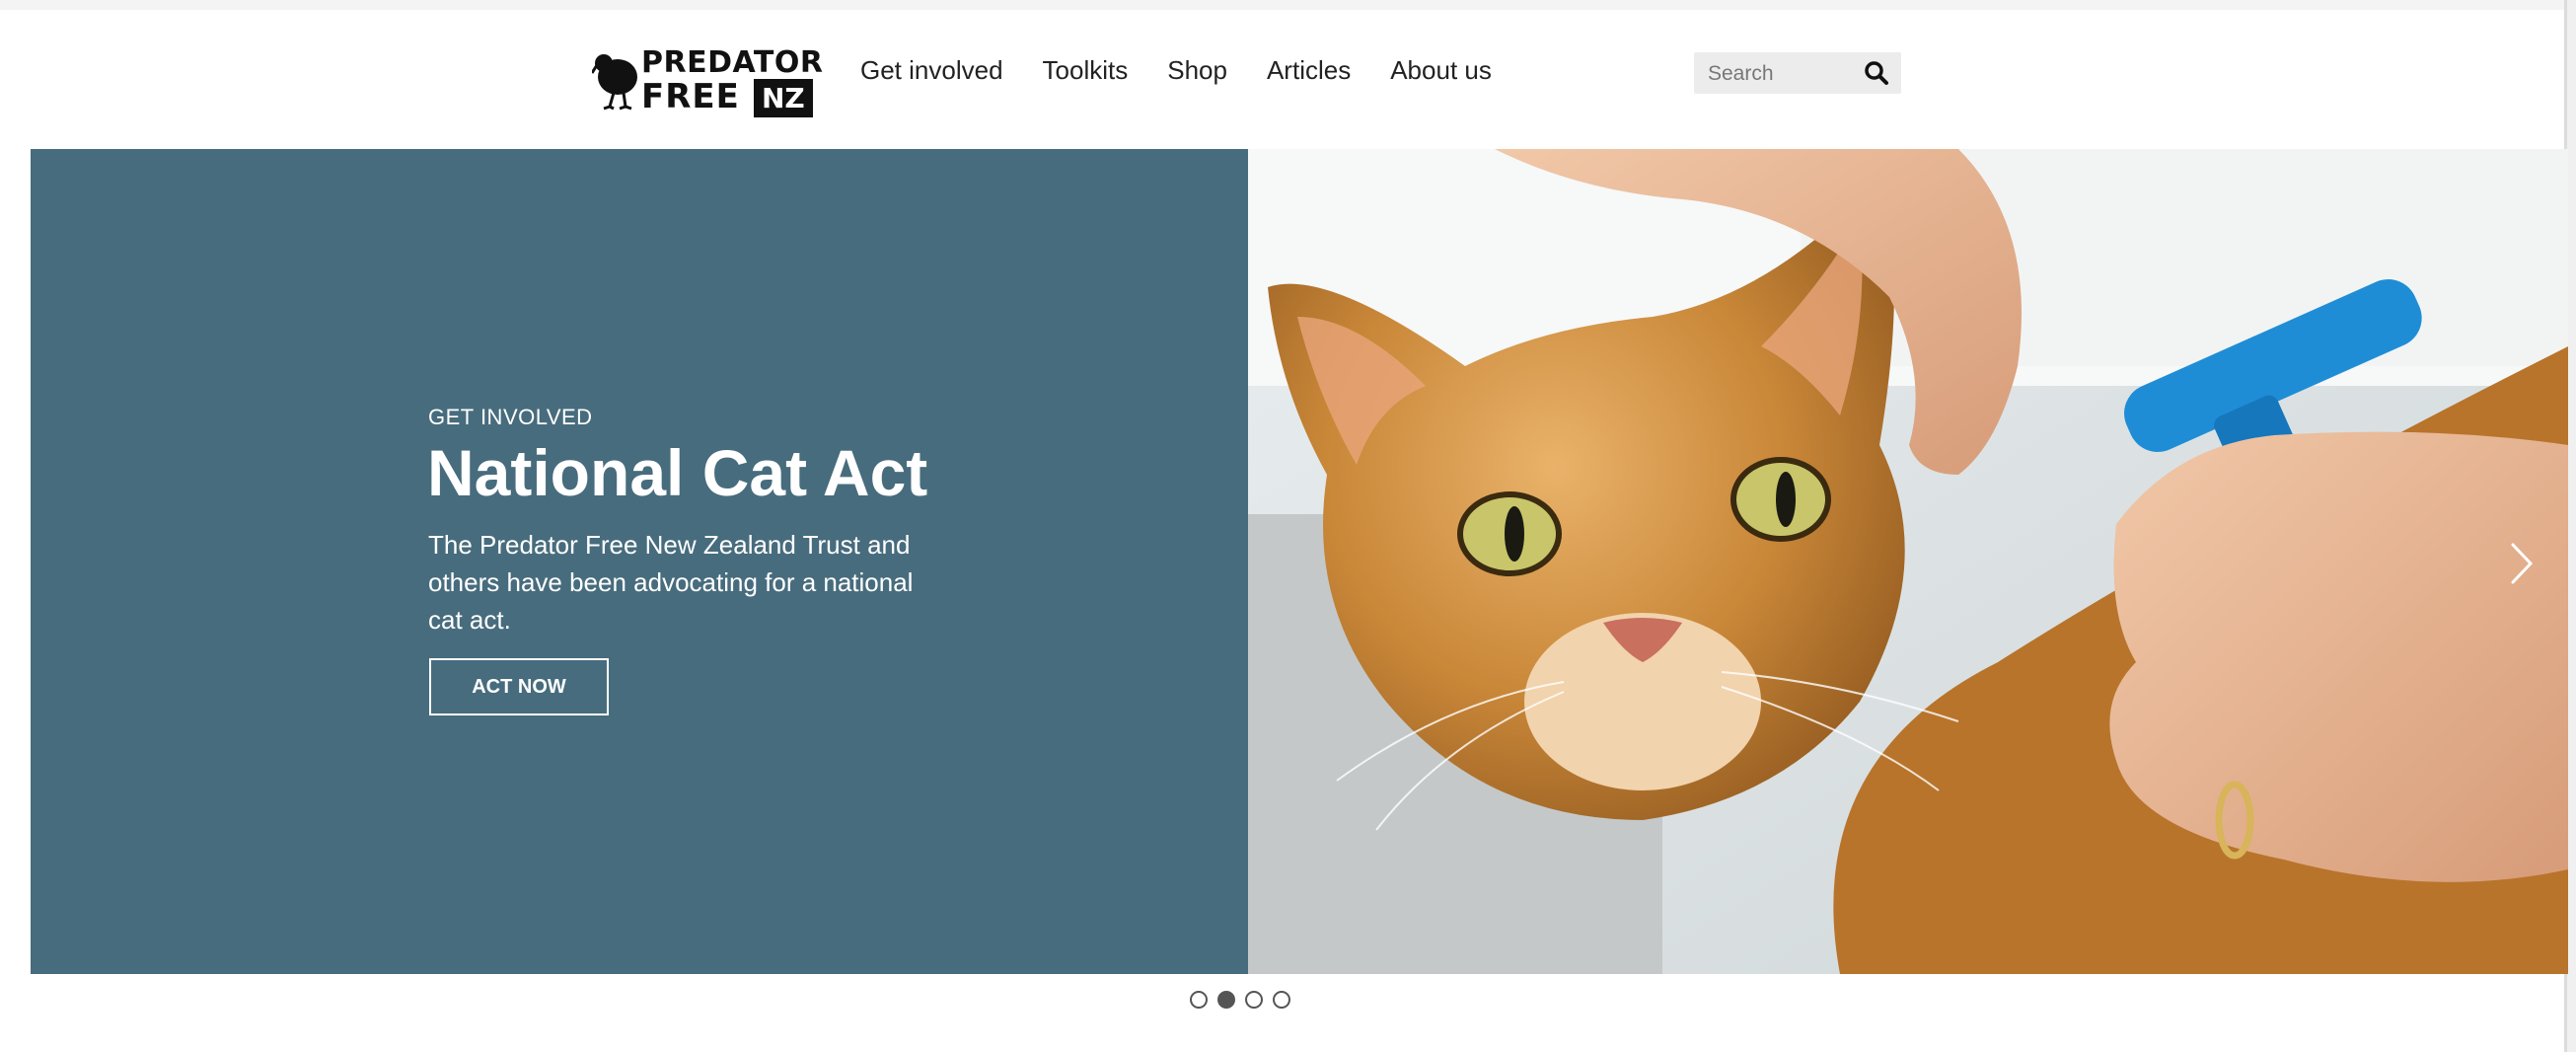 The image size is (2576, 1052). Describe the element at coordinates (1240, 1000) in the screenshot. I see `carousel-pagination` at that location.